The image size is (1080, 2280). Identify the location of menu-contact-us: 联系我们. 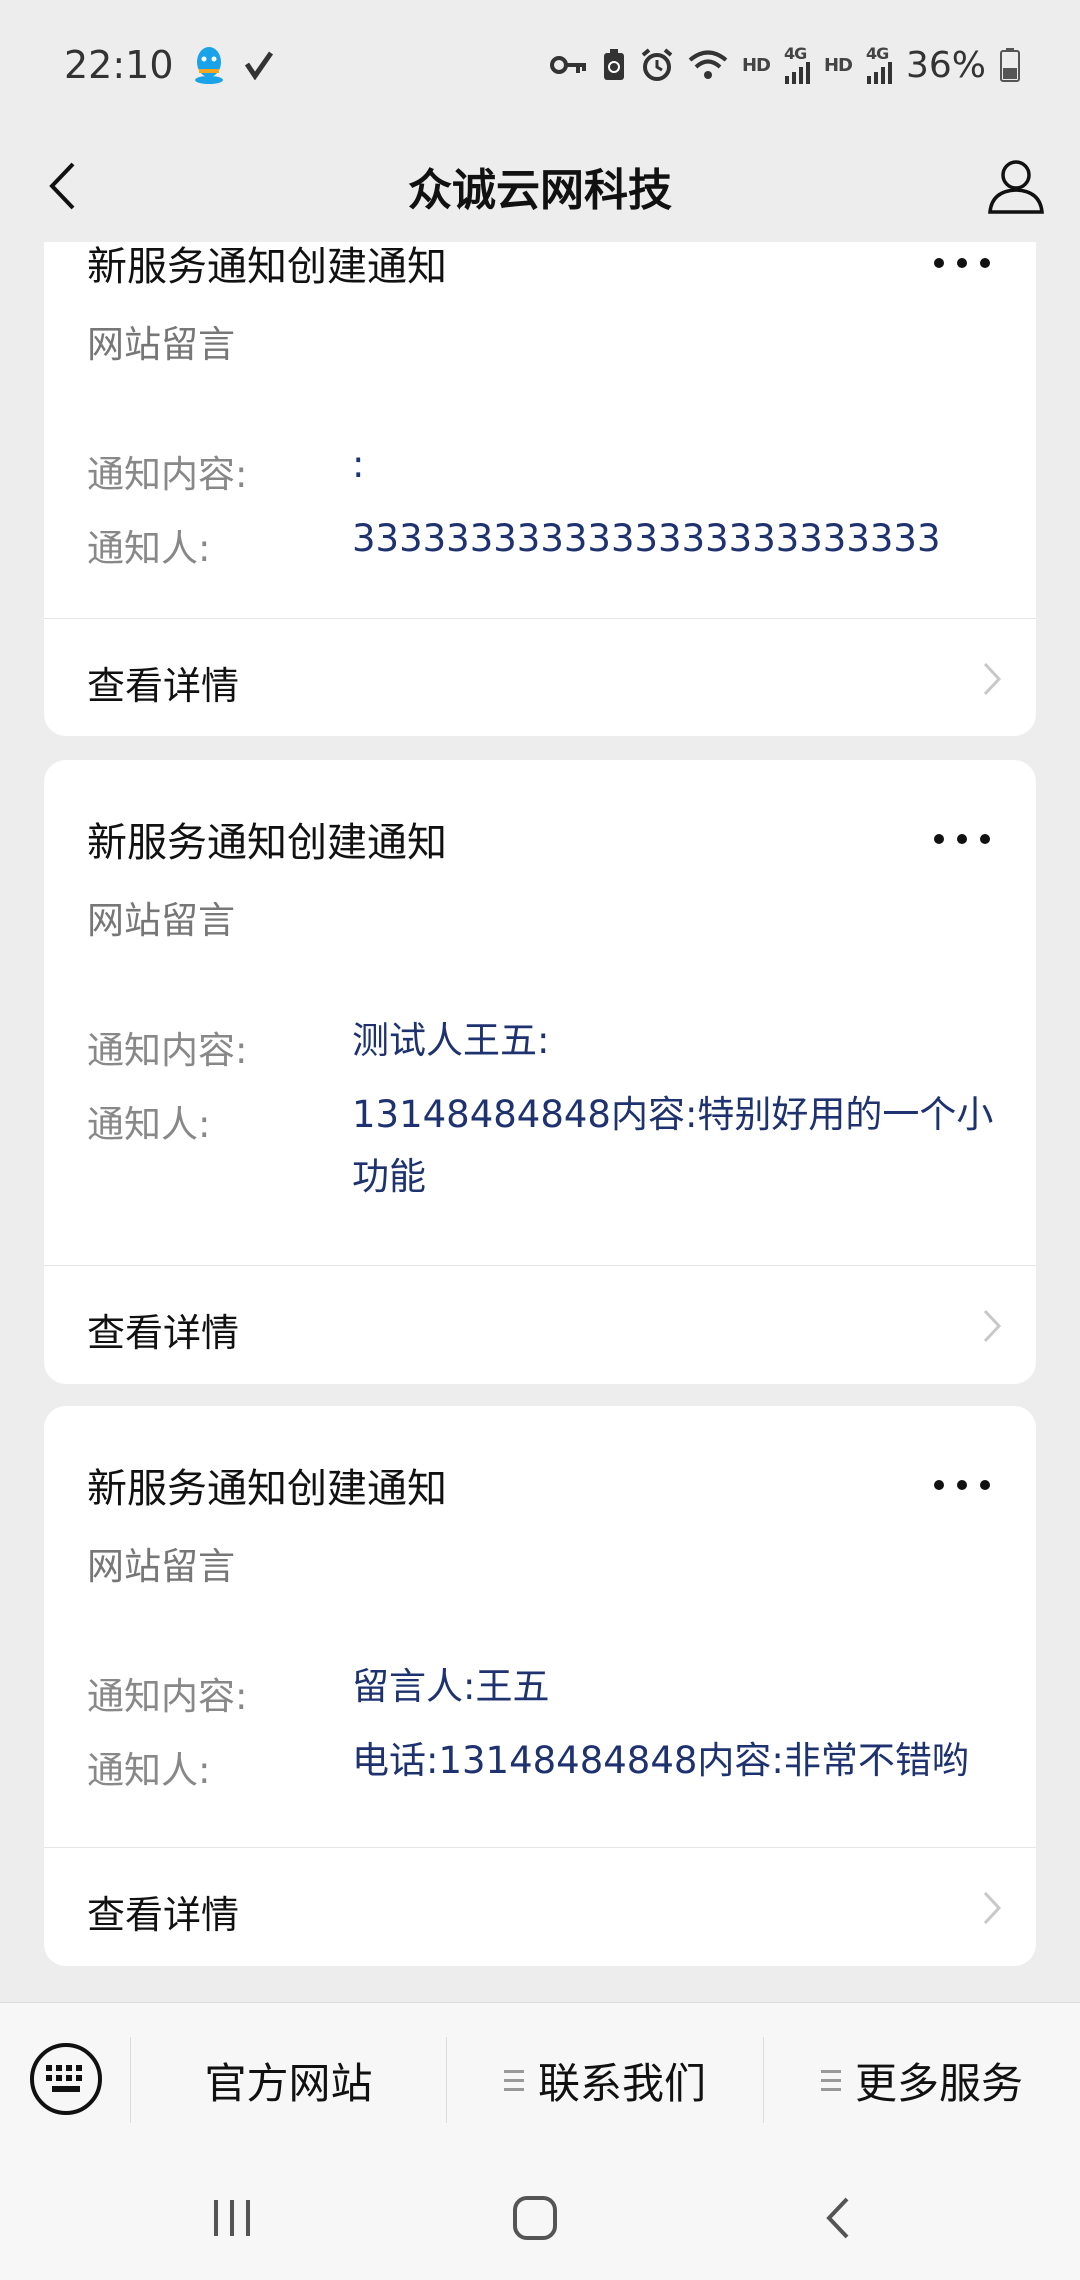
(605, 2080).